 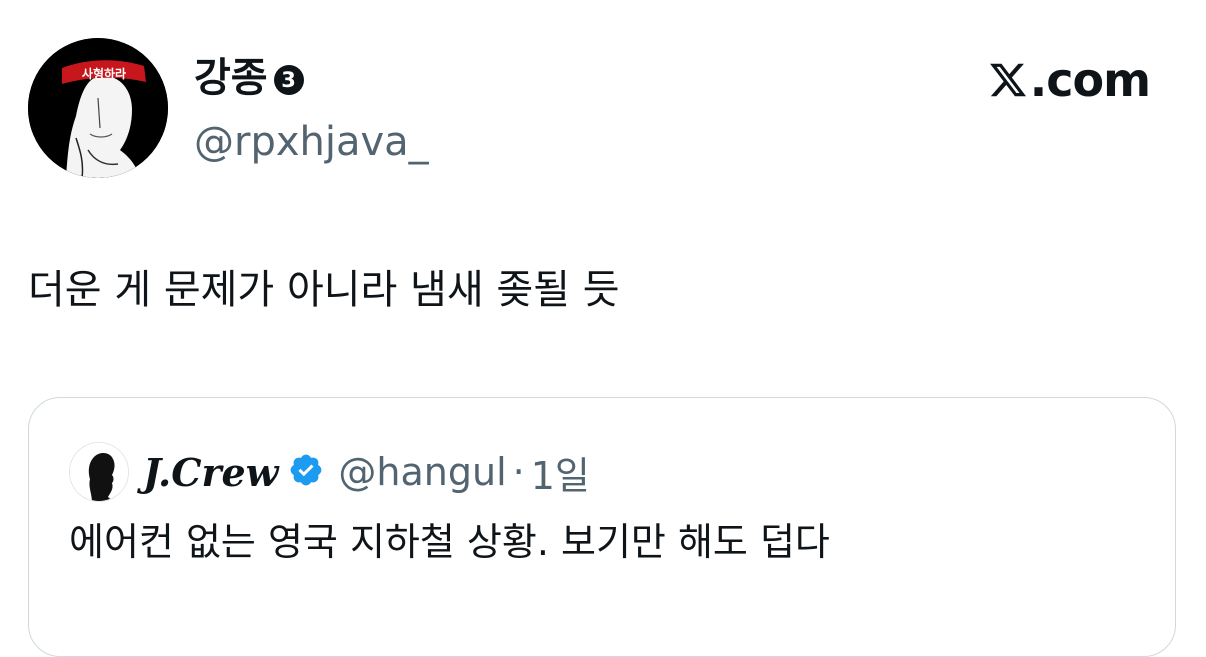 What do you see at coordinates (306, 472) in the screenshot?
I see `verified-badge-icon` at bounding box center [306, 472].